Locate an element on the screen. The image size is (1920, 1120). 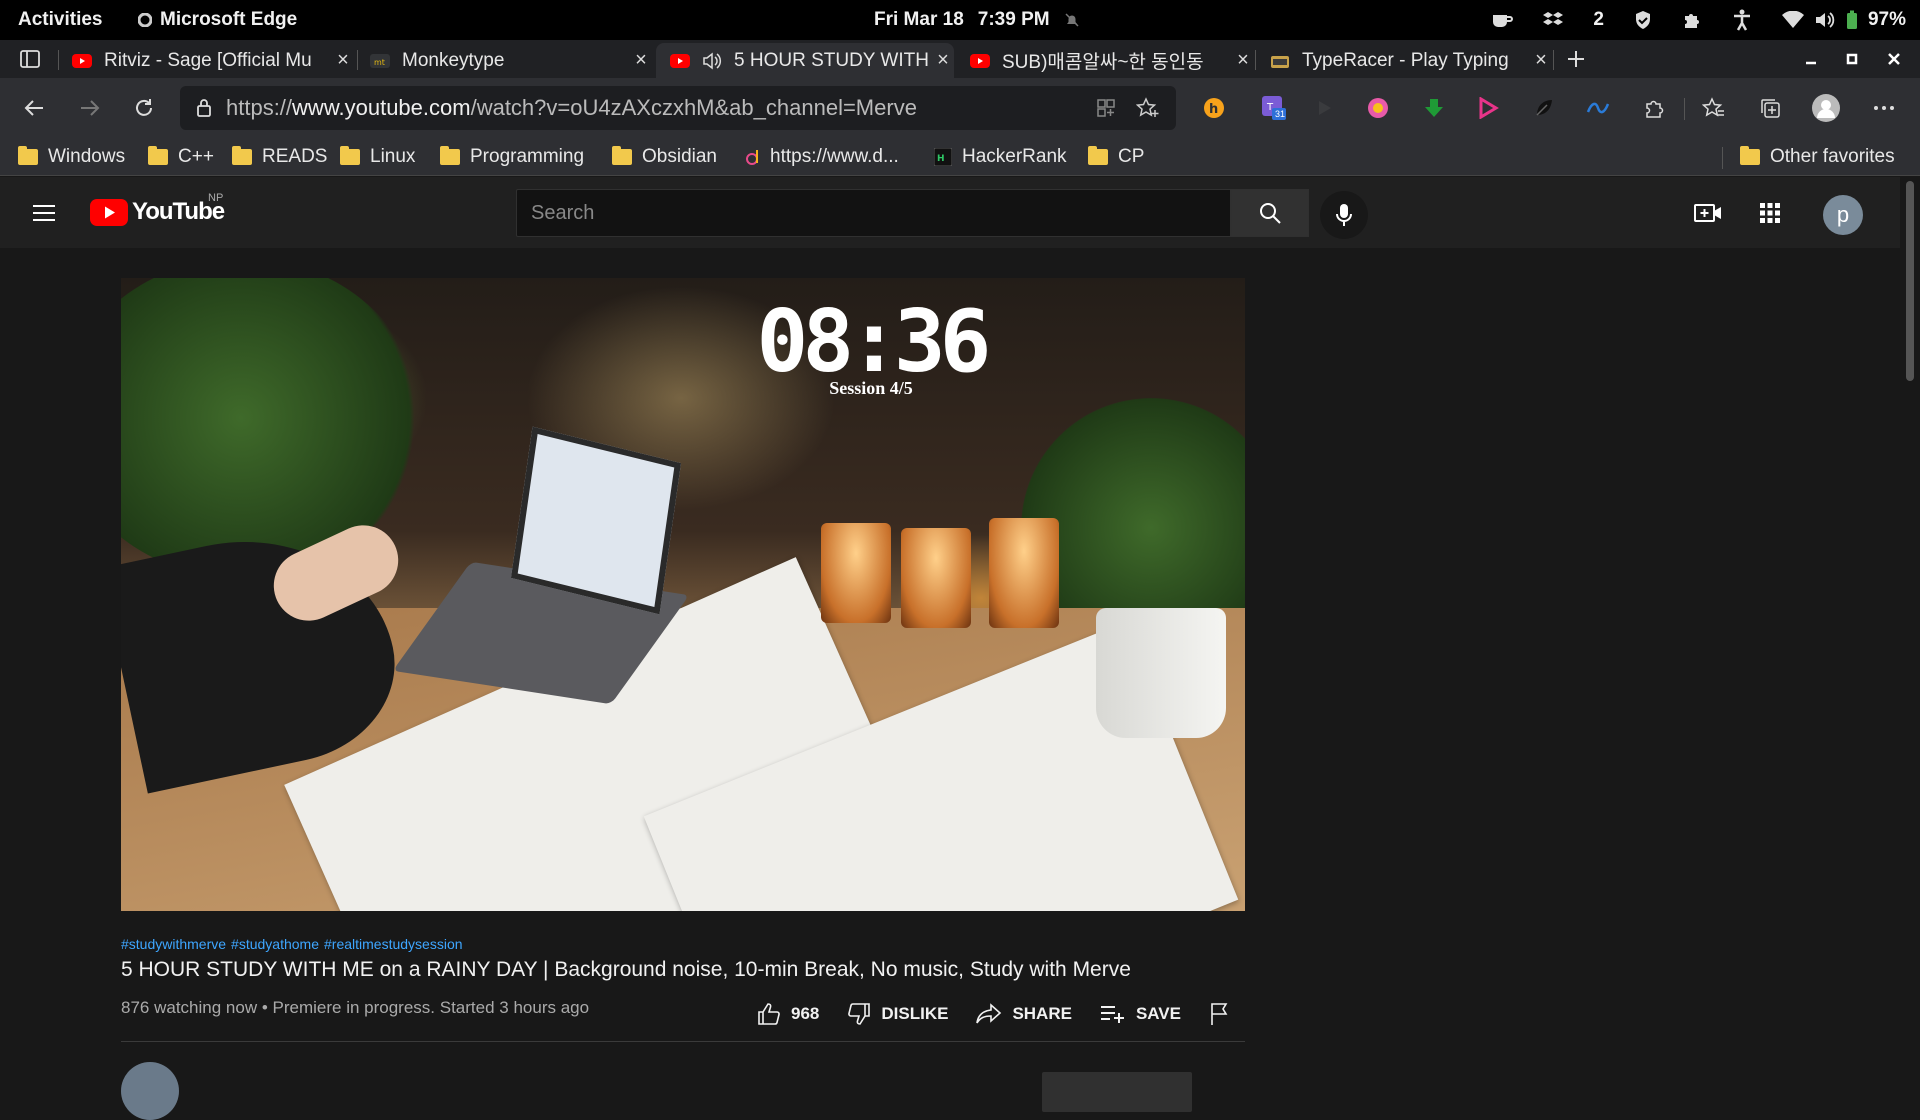
extension-calendar-icon: T 31 is located at coordinates (1274, 108).